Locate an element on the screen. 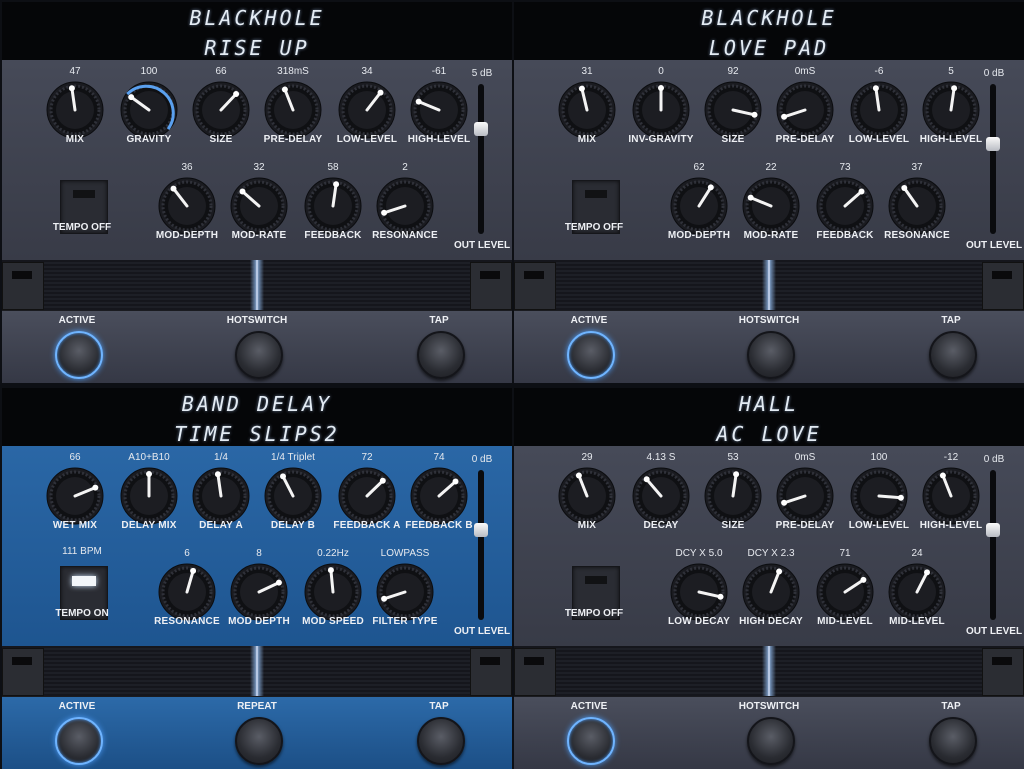 Image resolution: width=1024 pixels, height=769 pixels. footswitch-row: ACTIVE HOTSWITCH TAP is located at coordinates (769, 732).